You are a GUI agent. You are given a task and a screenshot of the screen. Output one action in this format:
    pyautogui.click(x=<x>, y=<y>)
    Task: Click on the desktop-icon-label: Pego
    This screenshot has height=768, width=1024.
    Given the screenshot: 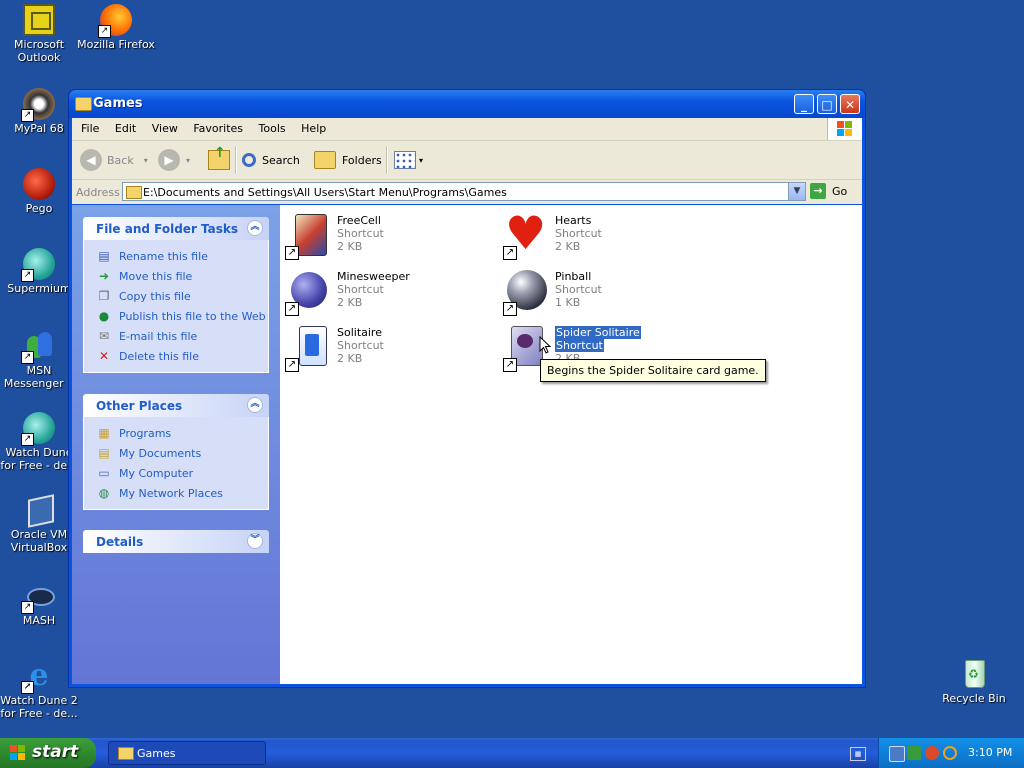 What is the action you would take?
    pyautogui.click(x=39, y=208)
    